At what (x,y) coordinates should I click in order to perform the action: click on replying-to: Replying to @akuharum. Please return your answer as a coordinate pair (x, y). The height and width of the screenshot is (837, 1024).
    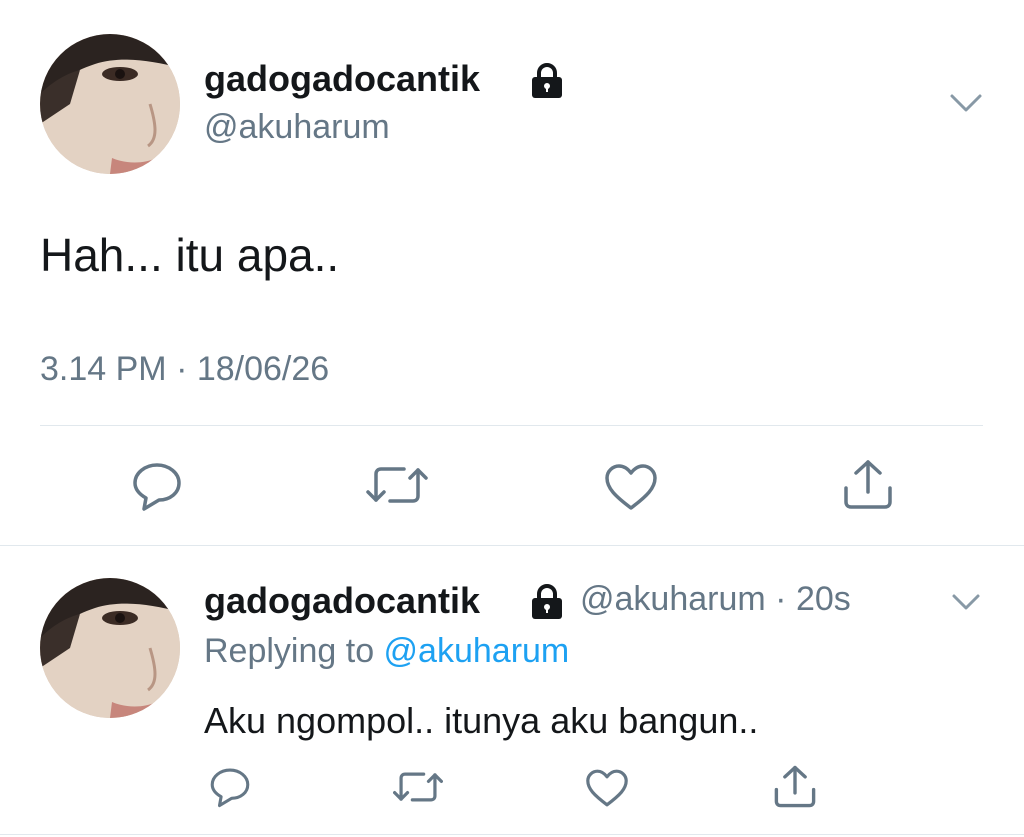
    Looking at the image, I should click on (386, 651).